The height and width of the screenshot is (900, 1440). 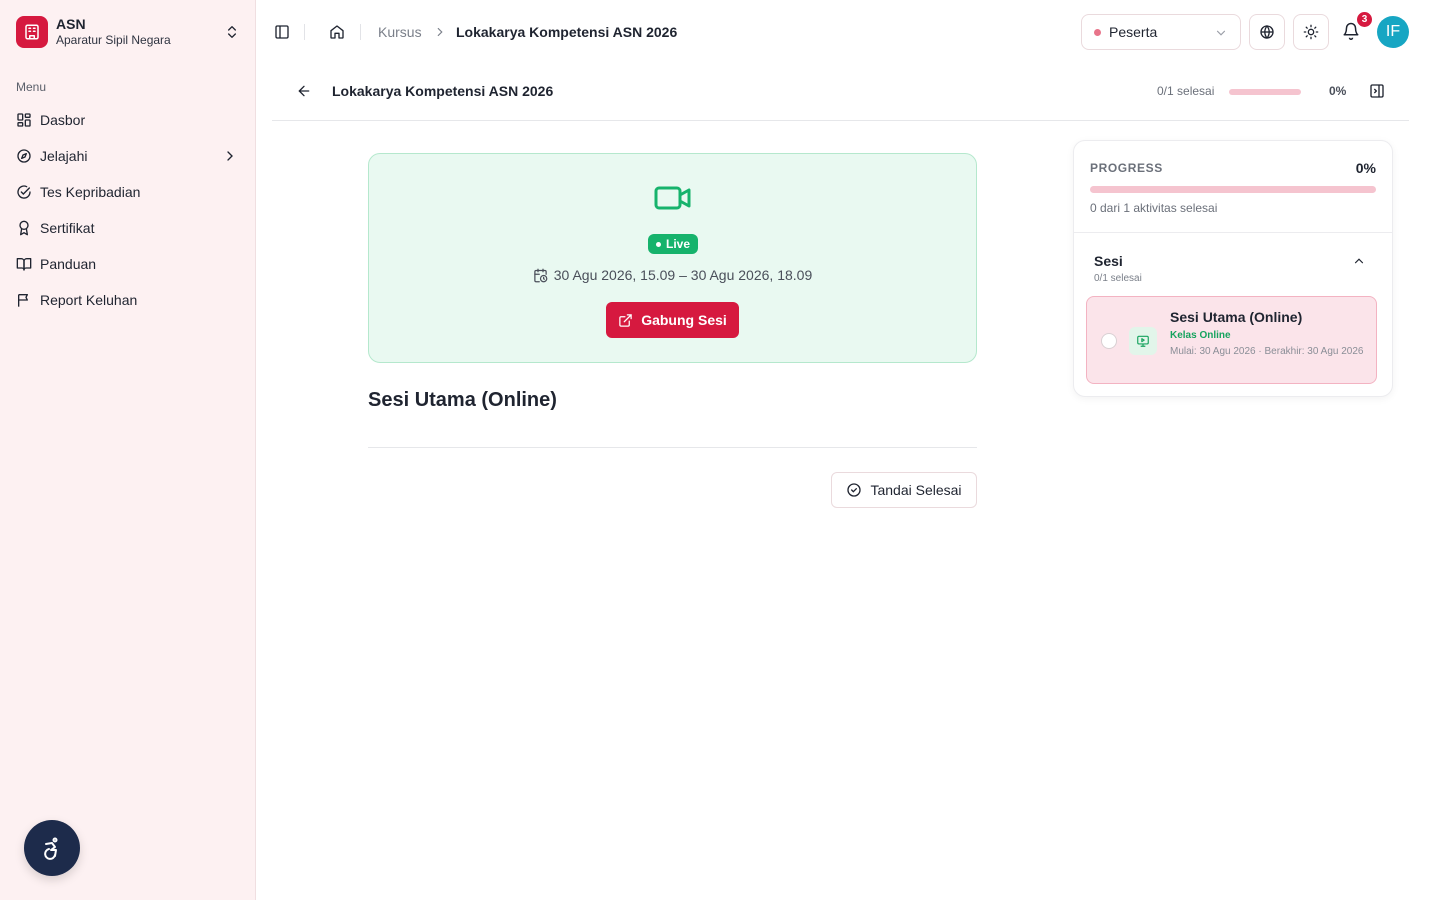 What do you see at coordinates (1109, 341) in the screenshot?
I see `activity-completion-radio` at bounding box center [1109, 341].